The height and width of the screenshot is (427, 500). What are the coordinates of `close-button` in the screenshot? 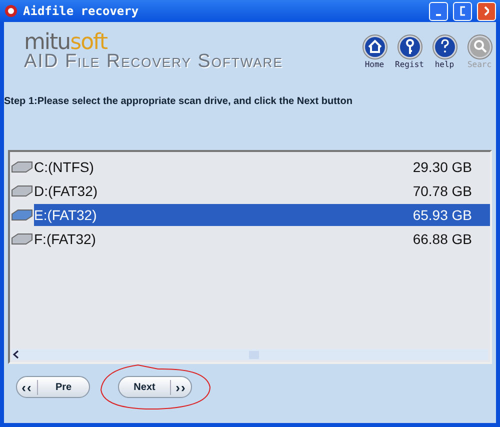 It's located at (486, 11).